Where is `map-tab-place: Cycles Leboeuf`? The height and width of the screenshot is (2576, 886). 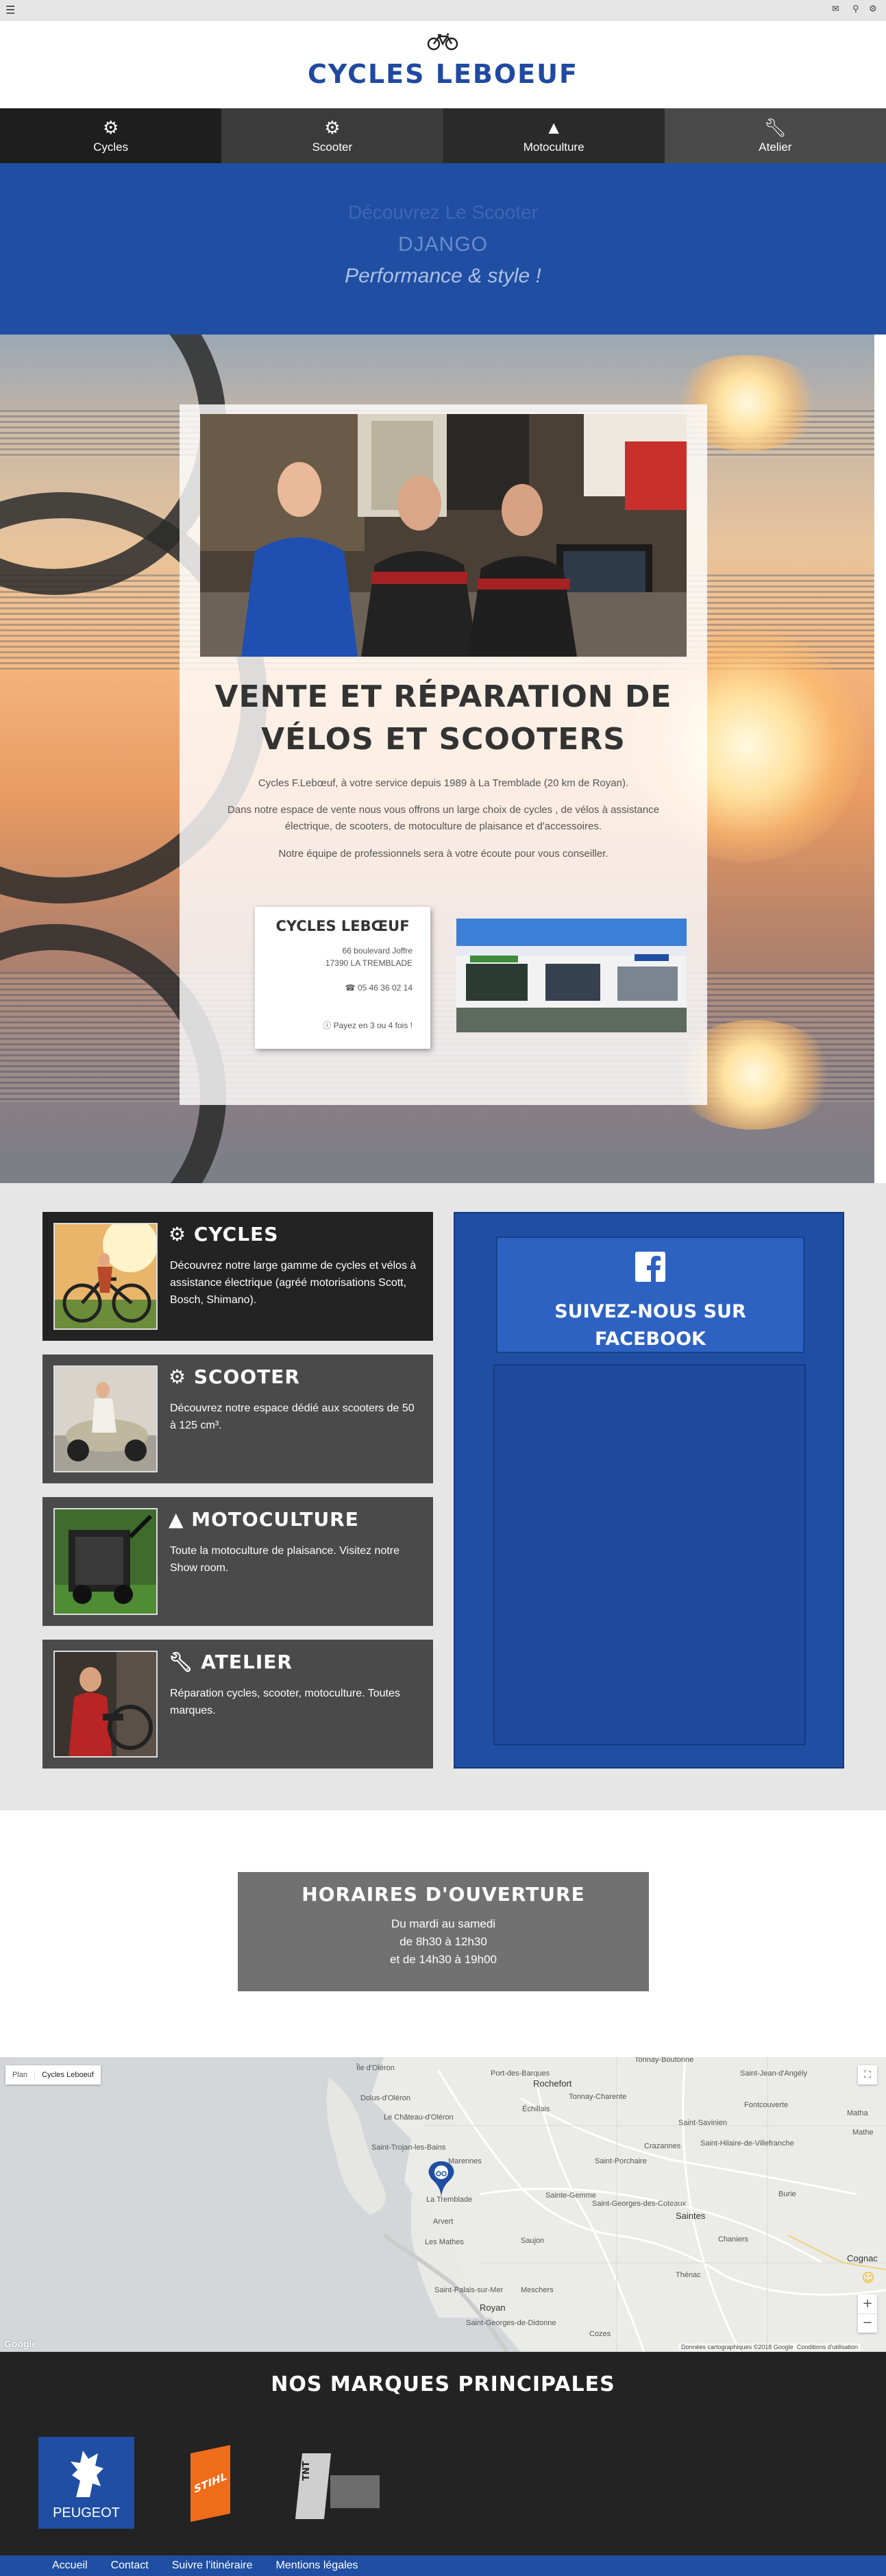
map-tab-place: Cycles Leboeuf is located at coordinates (67, 2075).